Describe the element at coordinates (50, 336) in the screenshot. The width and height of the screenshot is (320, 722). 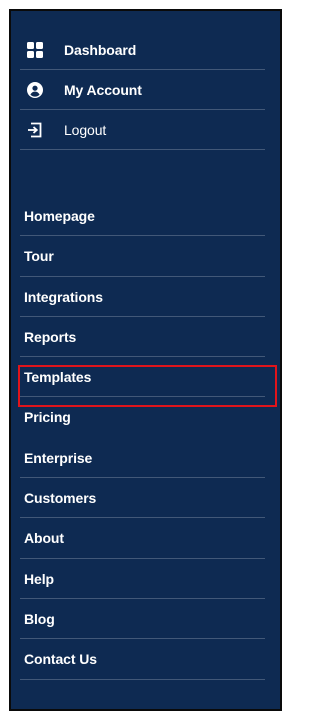
I see `nav-item-label: Reports` at that location.